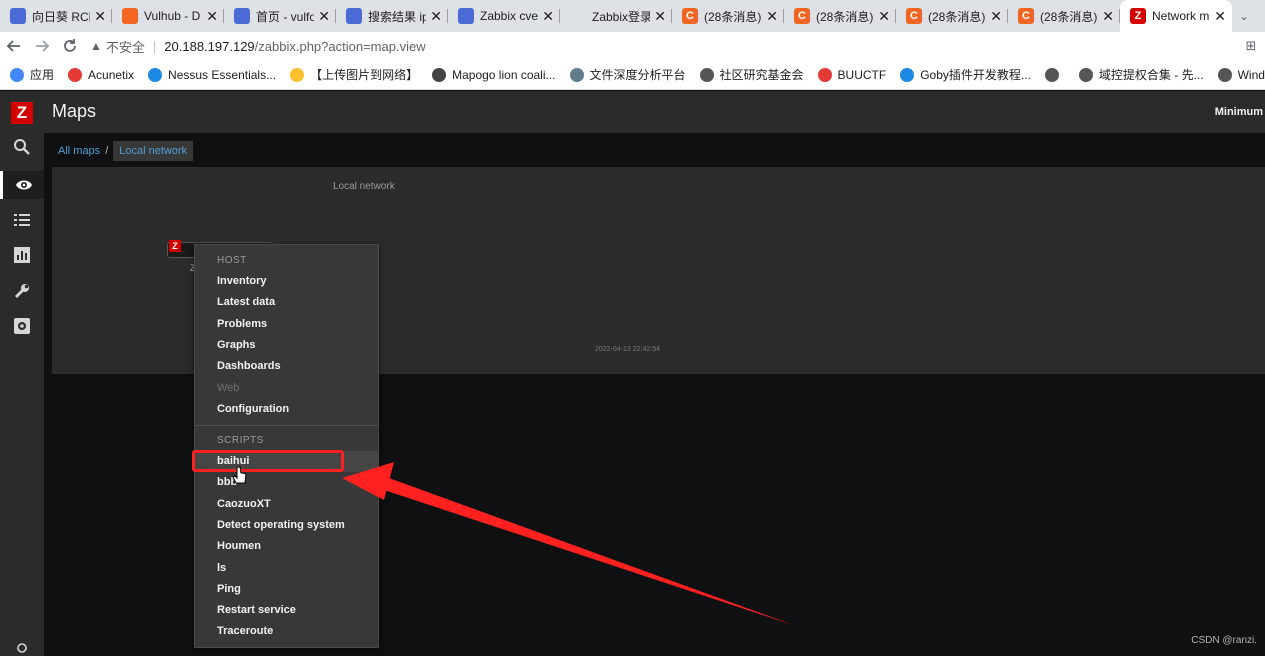  I want to click on annotation-arrow, so click(569, 544).